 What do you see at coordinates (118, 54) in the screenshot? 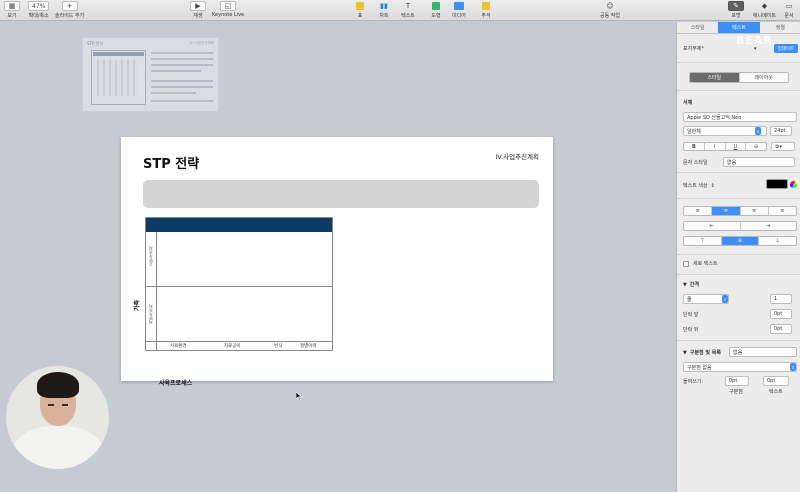
I see `ghost-header` at bounding box center [118, 54].